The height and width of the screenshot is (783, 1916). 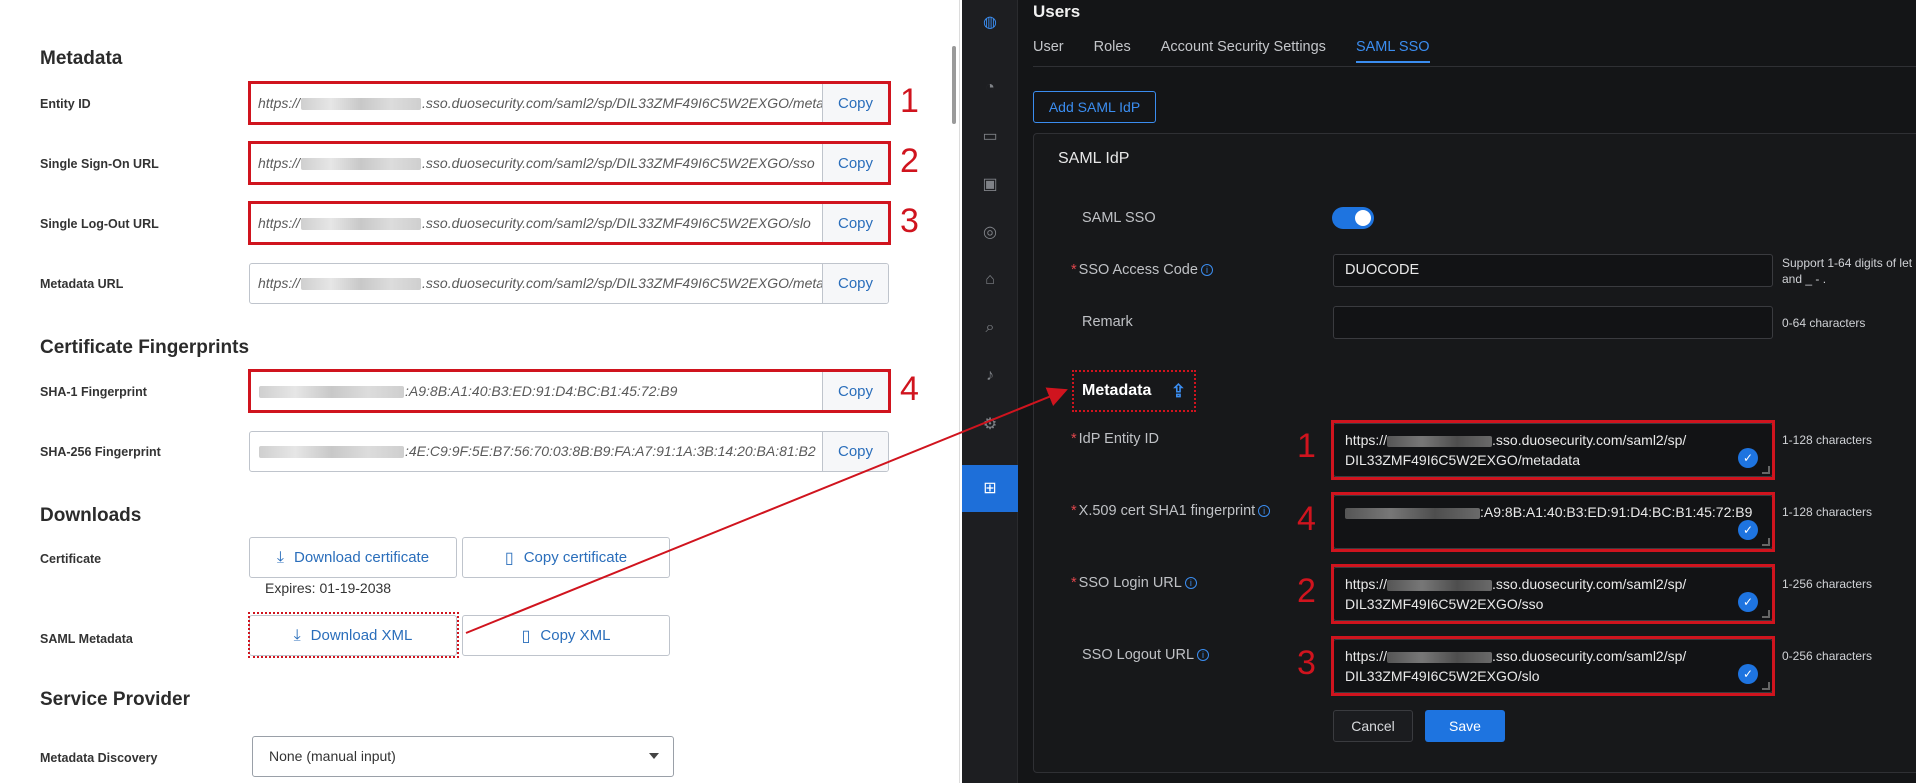 I want to click on metadata-discovery-select: None (manual input), so click(x=463, y=756).